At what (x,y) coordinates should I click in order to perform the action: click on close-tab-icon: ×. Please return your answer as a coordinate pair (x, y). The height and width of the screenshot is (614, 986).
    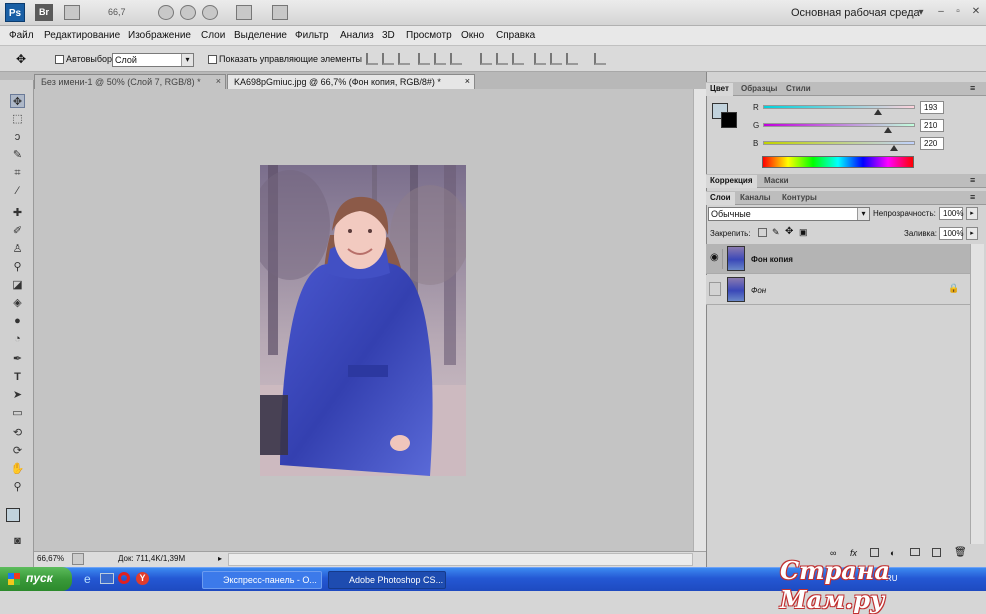
    Looking at the image, I should click on (467, 81).